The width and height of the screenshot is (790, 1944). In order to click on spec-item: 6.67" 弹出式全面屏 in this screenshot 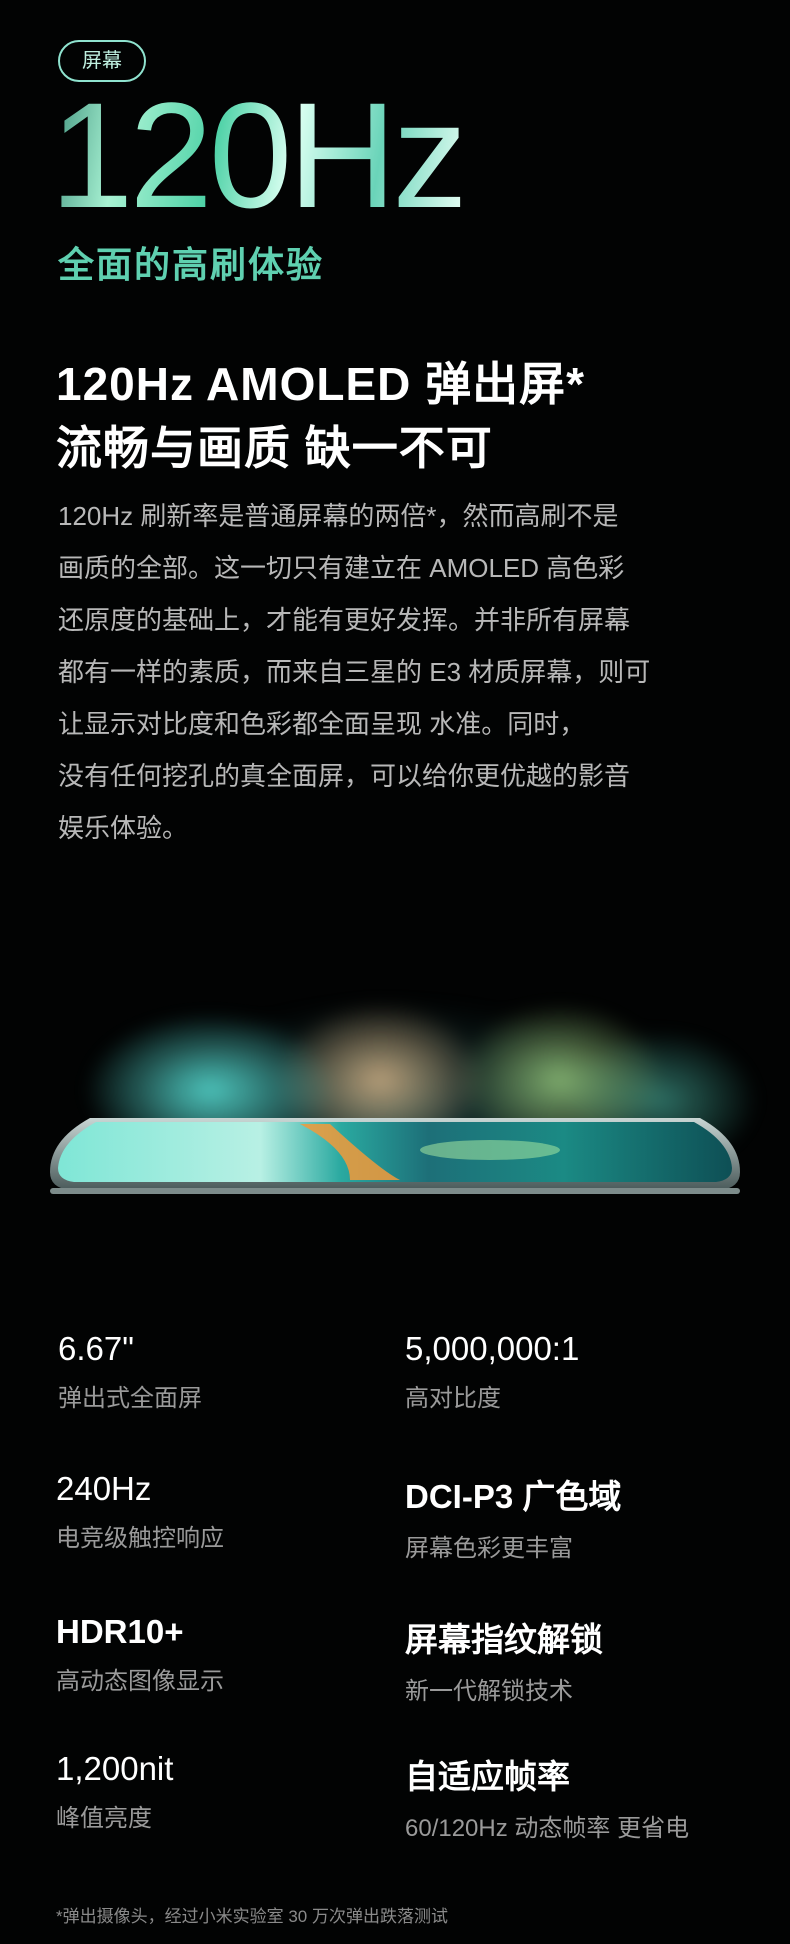, I will do `click(228, 1371)`.